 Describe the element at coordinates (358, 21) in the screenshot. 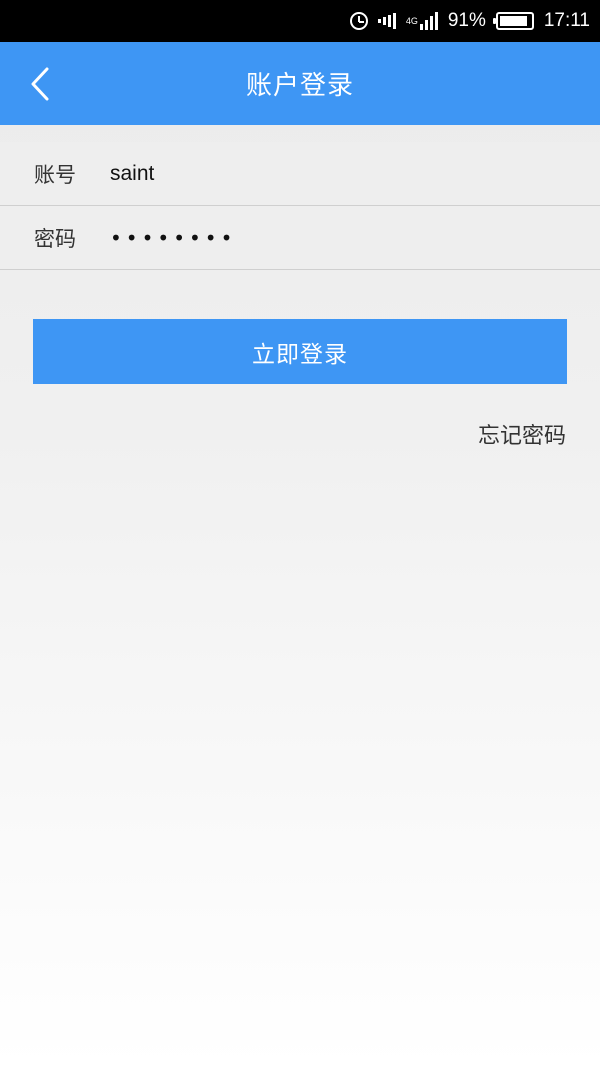

I see `alarm-icon` at that location.